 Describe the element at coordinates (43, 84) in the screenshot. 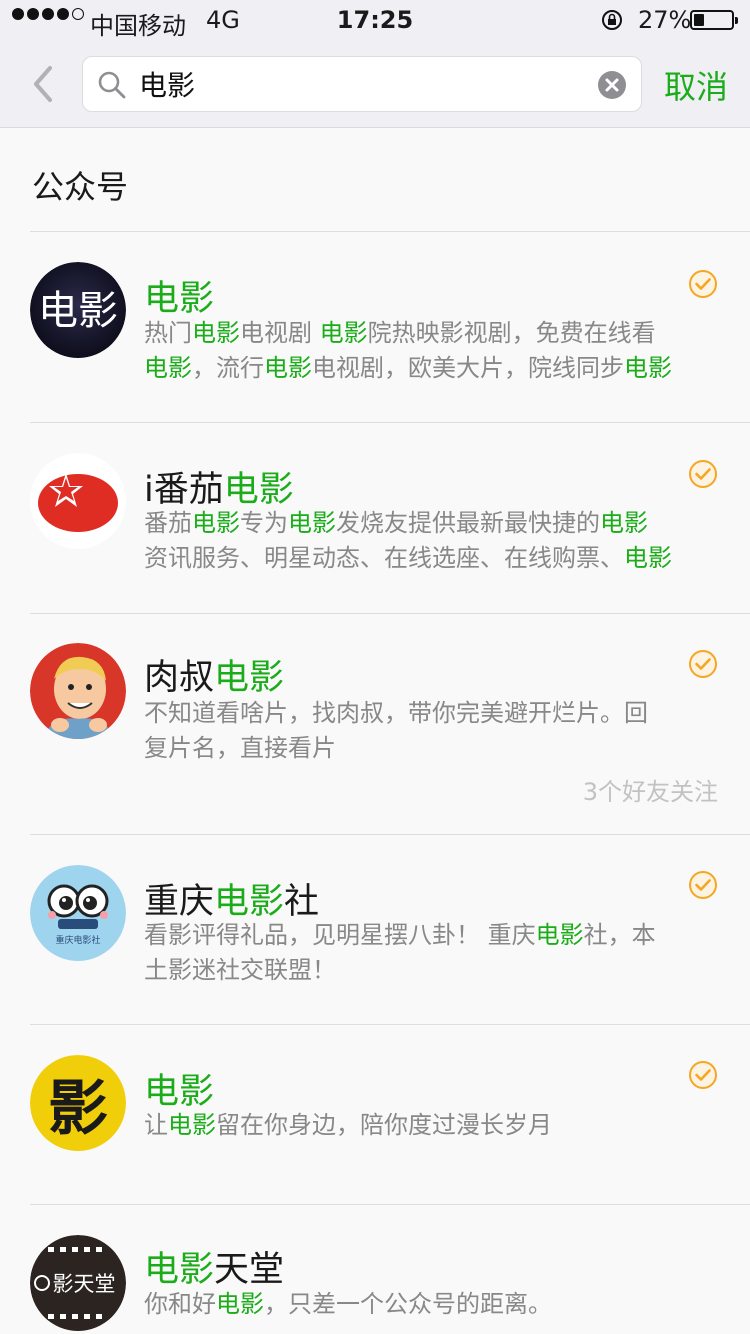

I see `back-chevron-icon` at that location.